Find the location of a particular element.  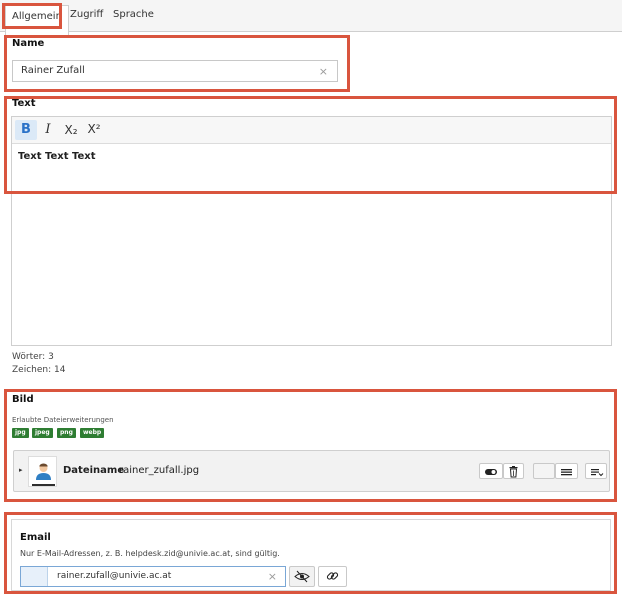

info-list-button is located at coordinates (566, 471).